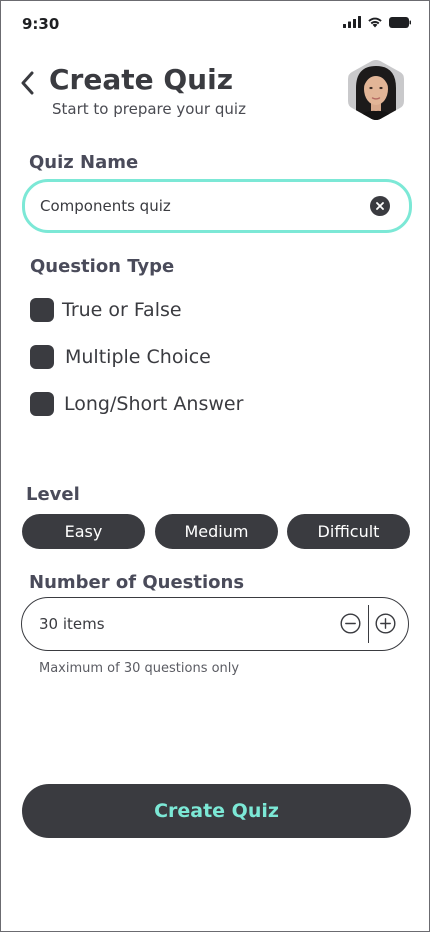 This screenshot has height=932, width=430. I want to click on status-icons, so click(377, 22).